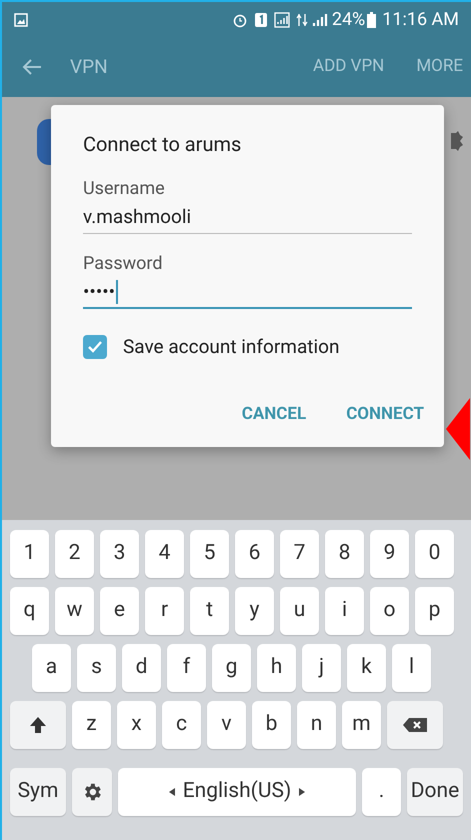 This screenshot has height=840, width=471. What do you see at coordinates (434, 611) in the screenshot?
I see `keyboard-key: p` at bounding box center [434, 611].